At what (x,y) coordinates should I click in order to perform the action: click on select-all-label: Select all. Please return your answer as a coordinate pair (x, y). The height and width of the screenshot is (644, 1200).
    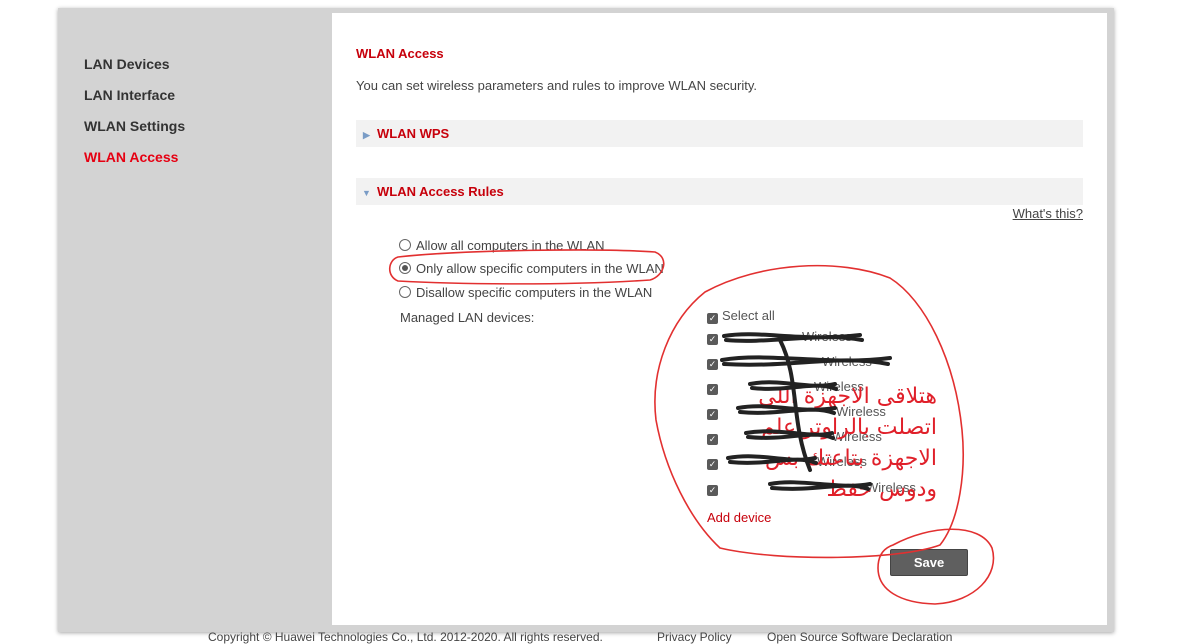
    Looking at the image, I should click on (748, 315).